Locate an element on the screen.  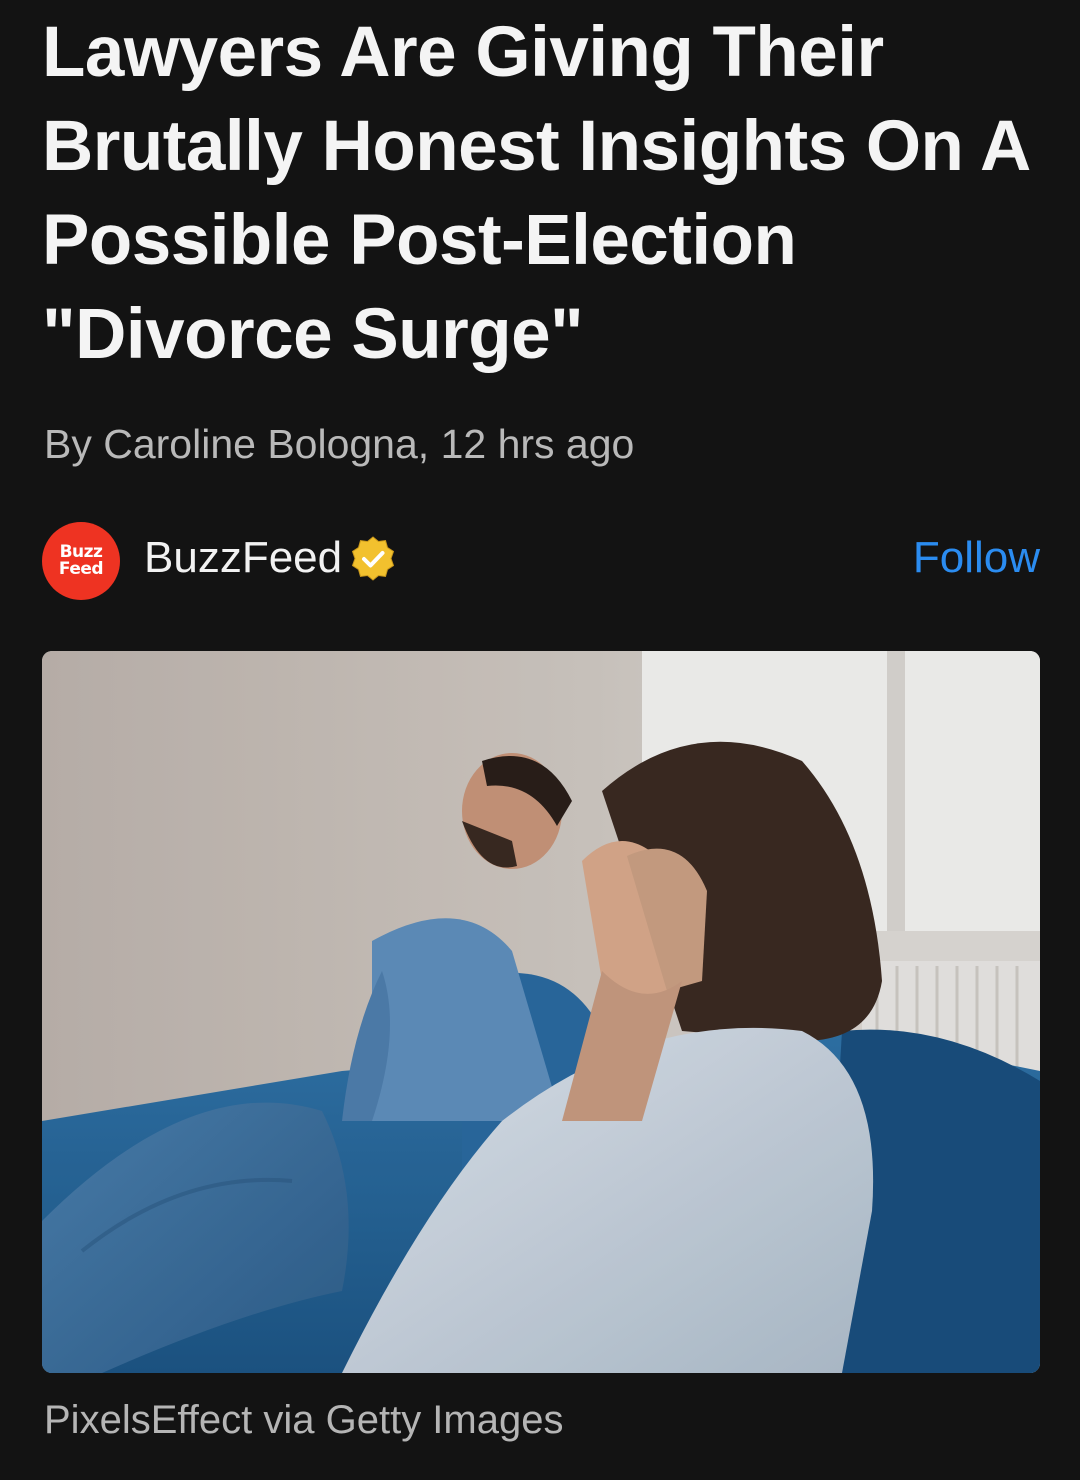
article-byline: By Caroline Bologna, 12 hrs ago is located at coordinates (339, 444).